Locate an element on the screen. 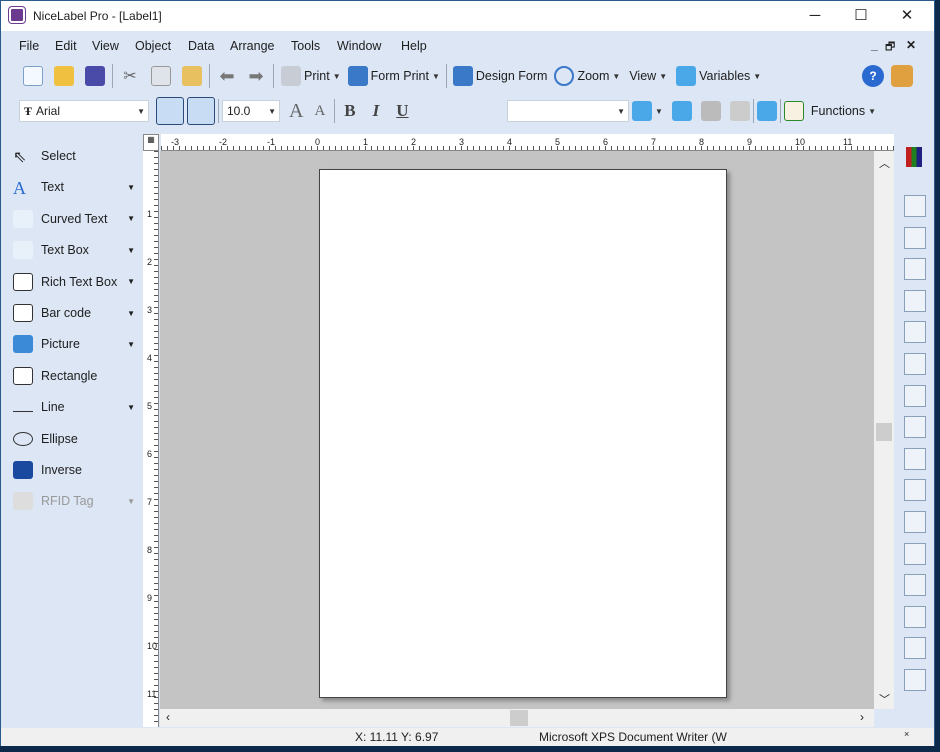 The image size is (940, 752). distribute-h-icon is located at coordinates (915, 395).